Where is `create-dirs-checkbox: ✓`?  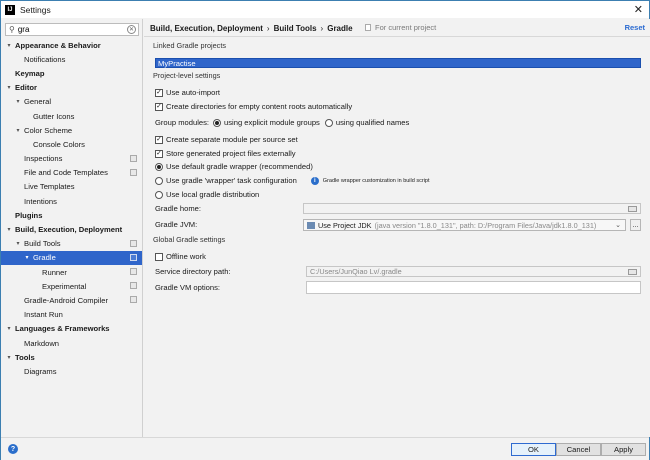 create-dirs-checkbox: ✓ is located at coordinates (159, 106).